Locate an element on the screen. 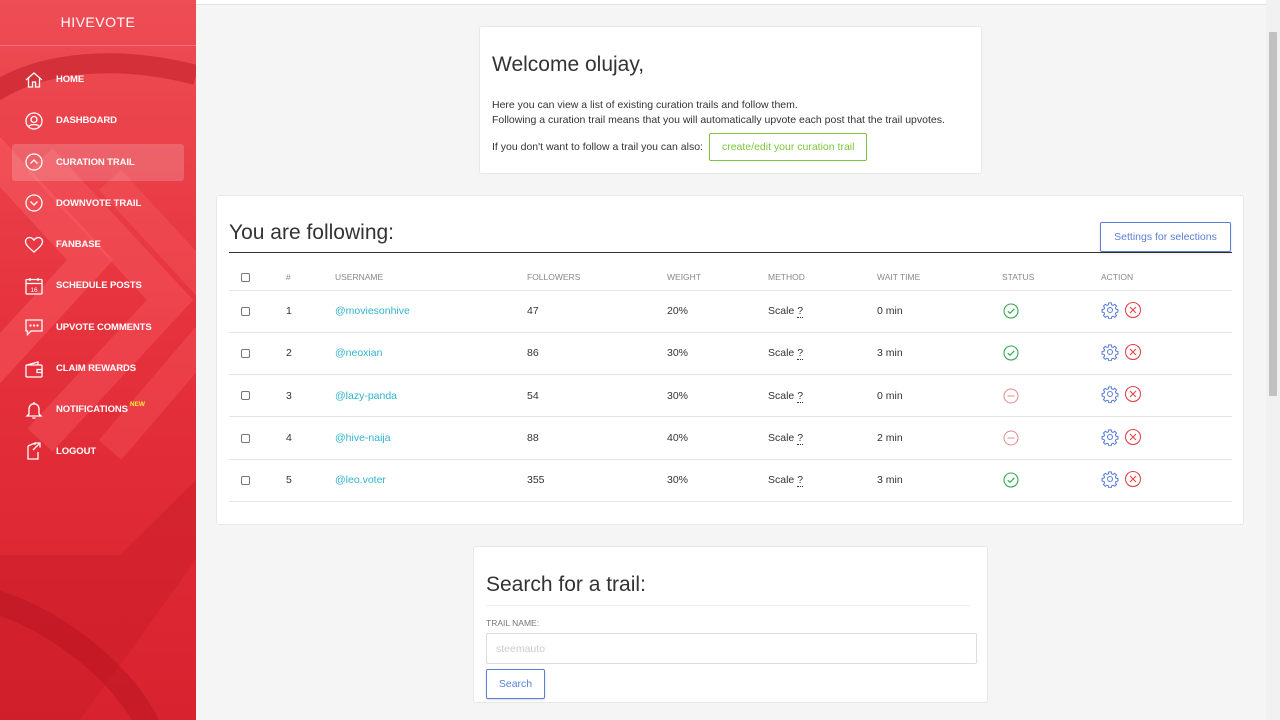 Image resolution: width=1280 pixels, height=720 pixels. username-link: @neoxian is located at coordinates (358, 353).